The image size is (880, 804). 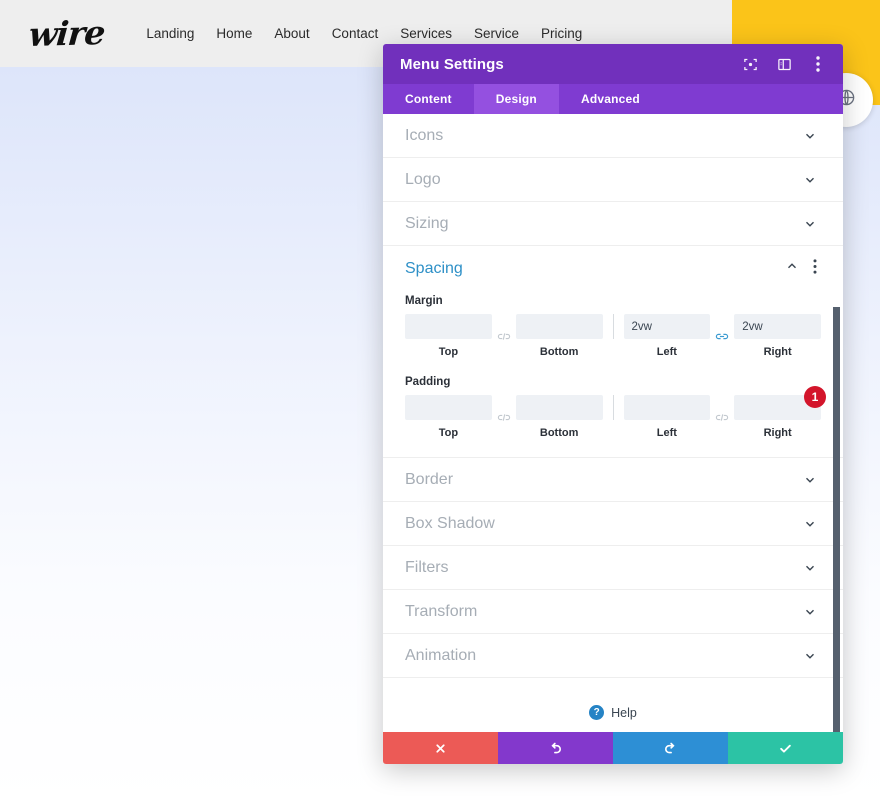 What do you see at coordinates (170, 33) in the screenshot?
I see `nav-link-landing: Landing` at bounding box center [170, 33].